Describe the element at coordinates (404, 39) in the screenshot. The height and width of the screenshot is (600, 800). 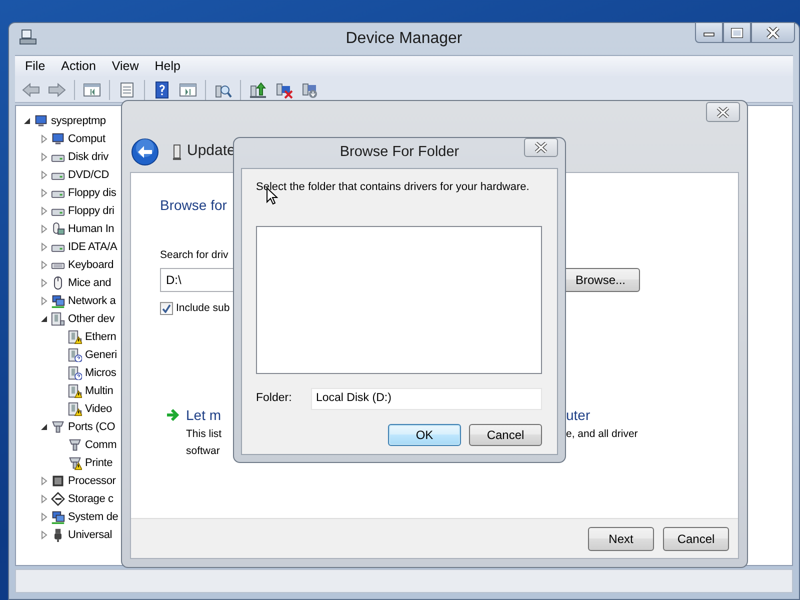
I see `window-title: Device Manager` at that location.